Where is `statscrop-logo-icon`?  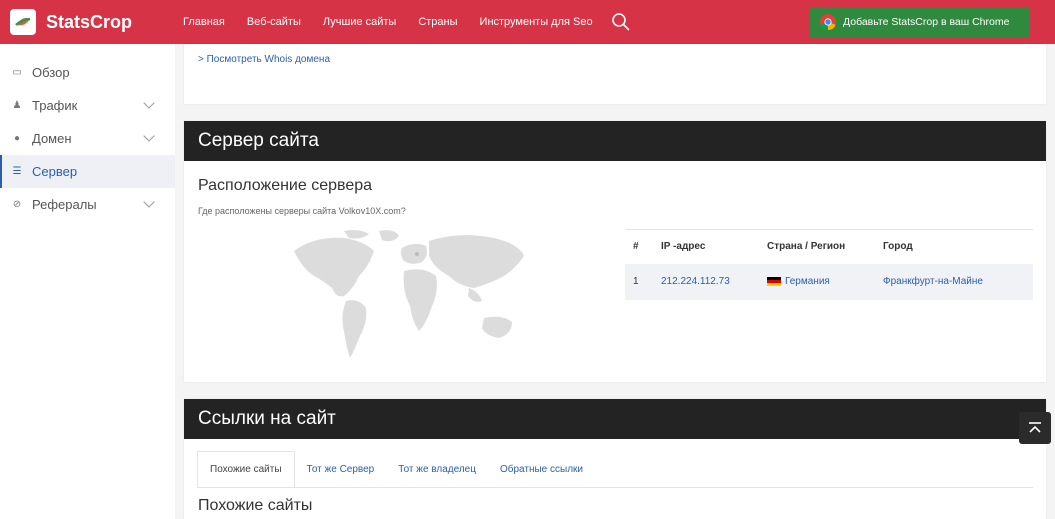 statscrop-logo-icon is located at coordinates (23, 22).